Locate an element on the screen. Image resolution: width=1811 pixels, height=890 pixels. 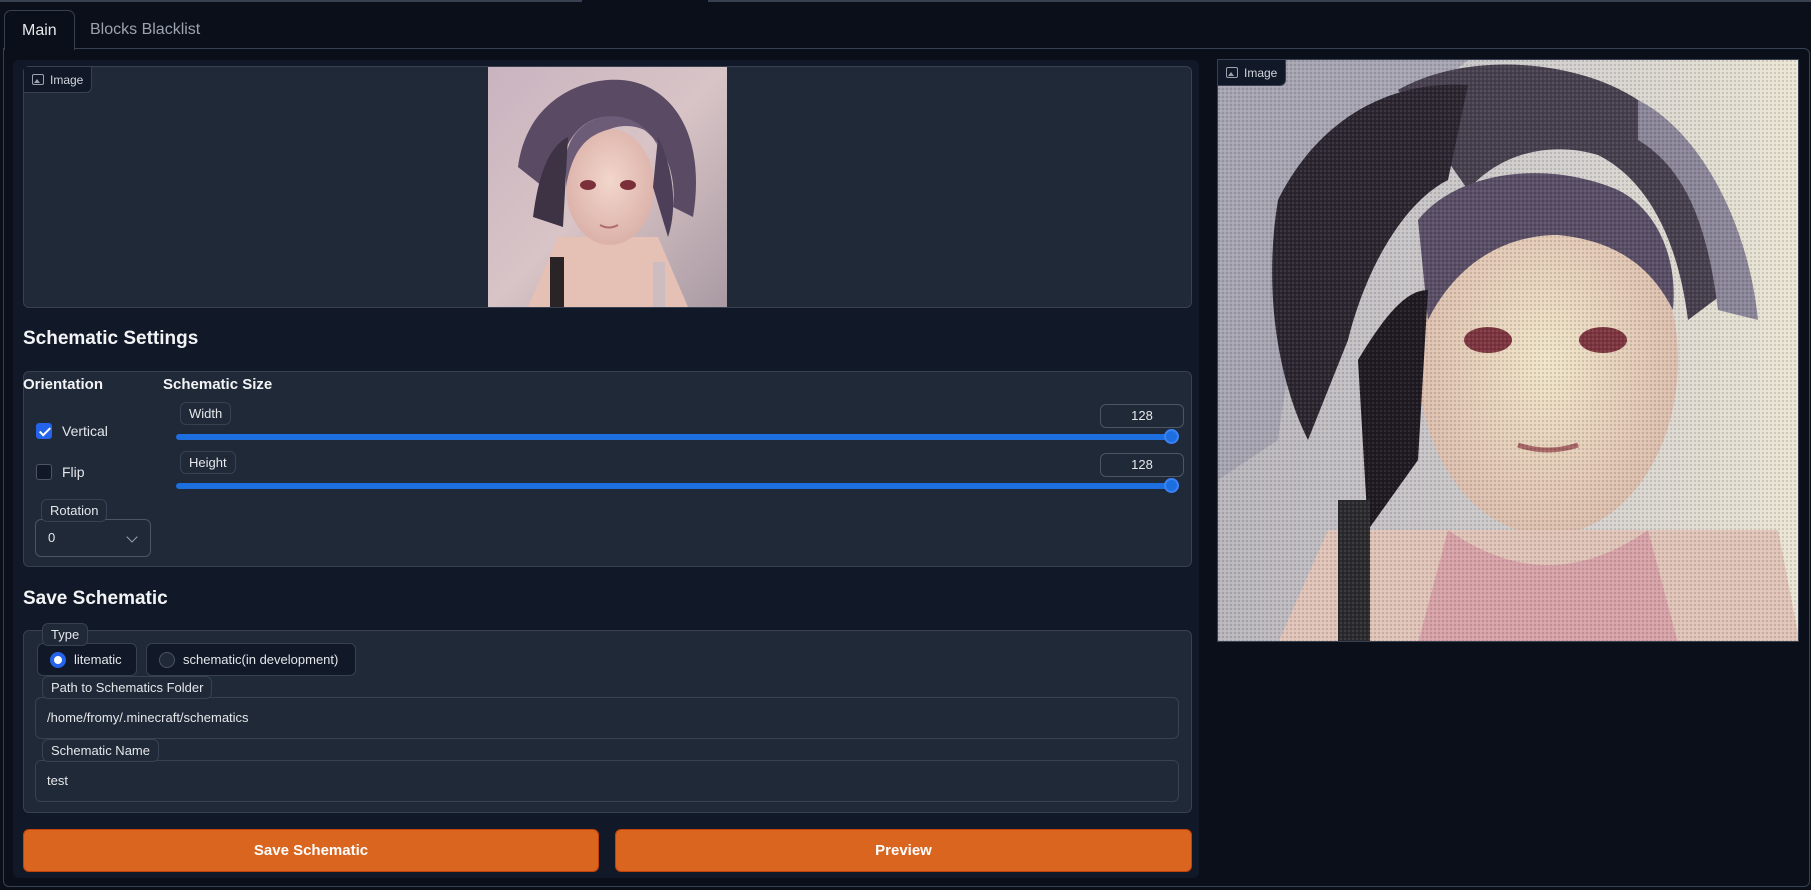
rotation-label: Rotation is located at coordinates (74, 510).